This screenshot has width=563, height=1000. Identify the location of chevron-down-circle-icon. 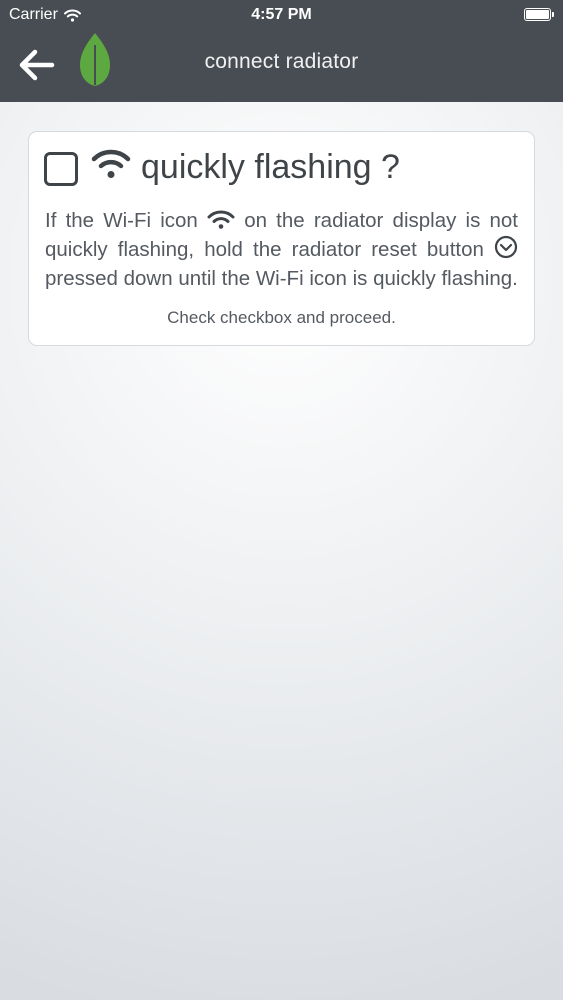
(506, 247).